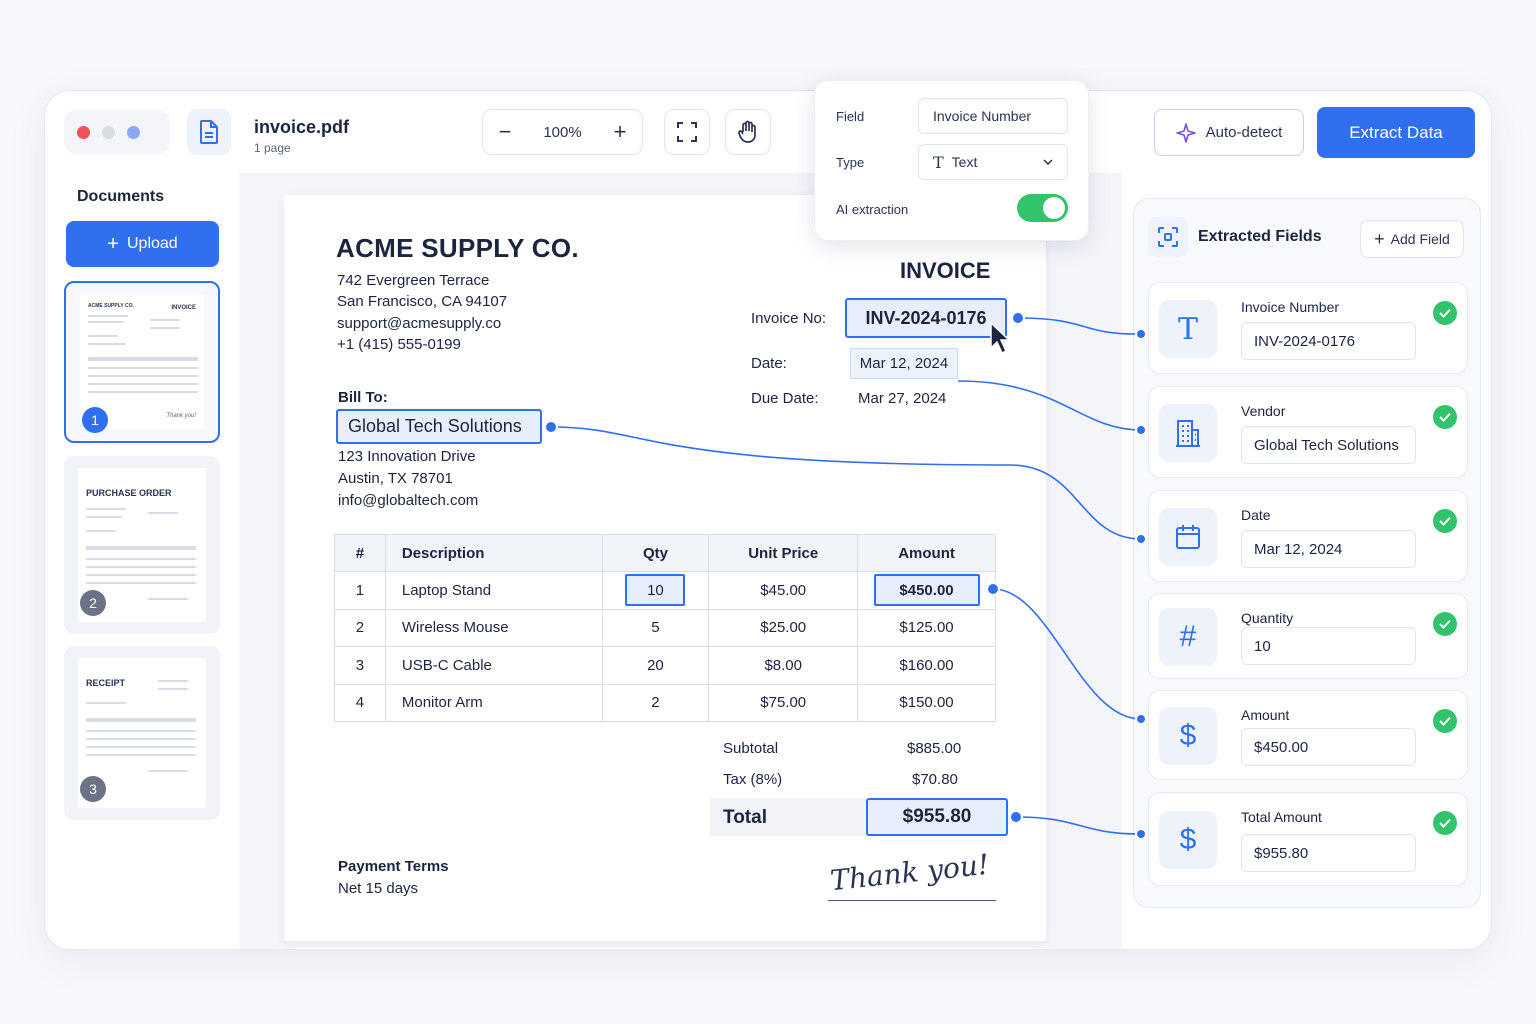 Image resolution: width=1536 pixels, height=1024 pixels. I want to click on amount-highlight: $450.00, so click(926, 590).